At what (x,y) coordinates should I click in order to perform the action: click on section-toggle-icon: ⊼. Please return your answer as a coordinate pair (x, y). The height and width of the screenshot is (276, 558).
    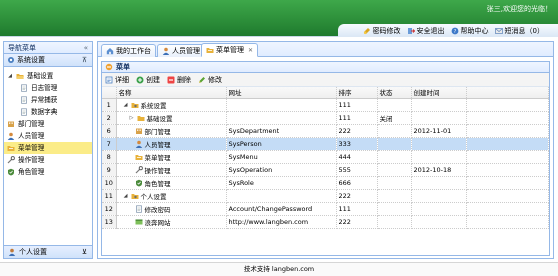
    Looking at the image, I should click on (84, 60).